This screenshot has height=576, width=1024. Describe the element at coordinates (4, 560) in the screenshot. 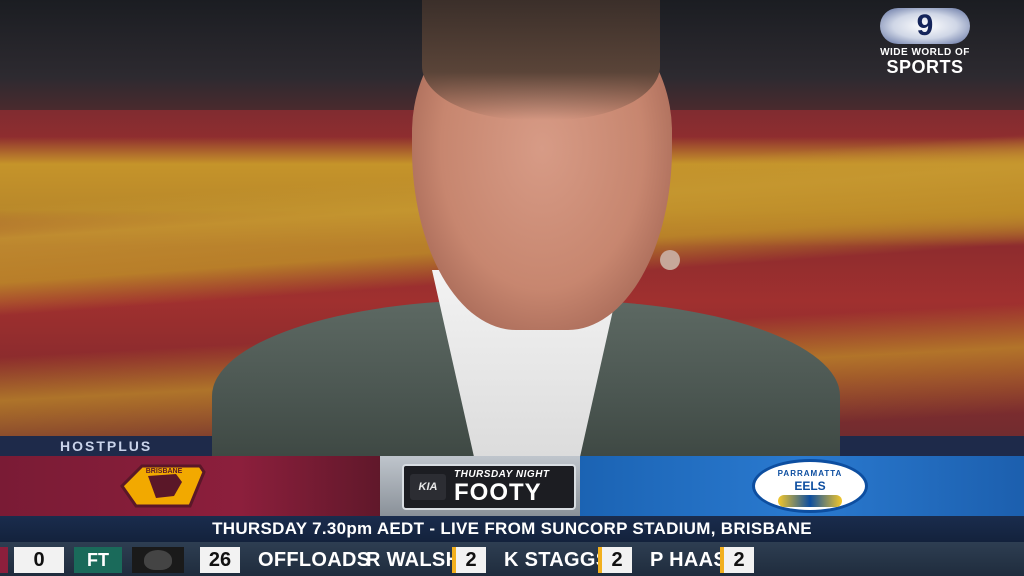

I see `home-team-stripe` at that location.